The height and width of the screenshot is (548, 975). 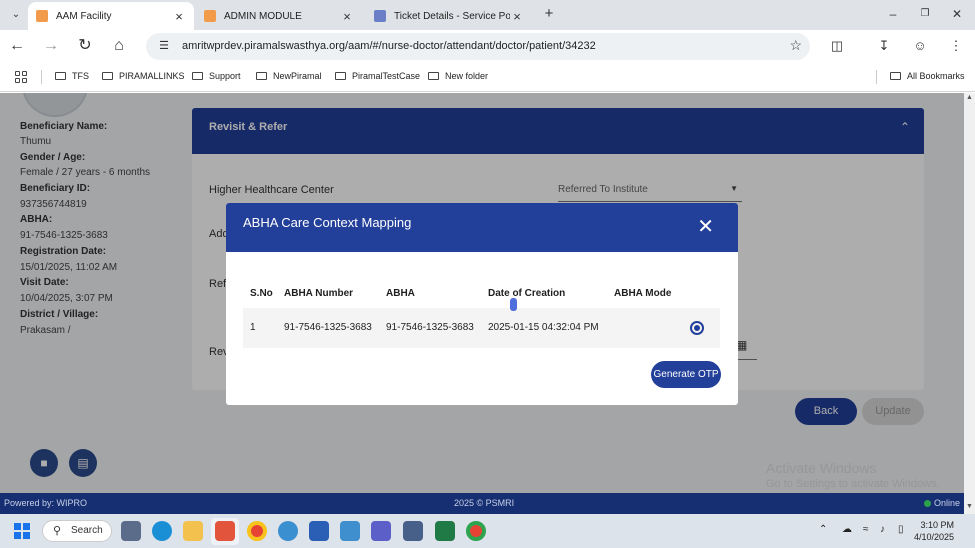 I want to click on volume-icon: ♪, so click(x=882, y=529).